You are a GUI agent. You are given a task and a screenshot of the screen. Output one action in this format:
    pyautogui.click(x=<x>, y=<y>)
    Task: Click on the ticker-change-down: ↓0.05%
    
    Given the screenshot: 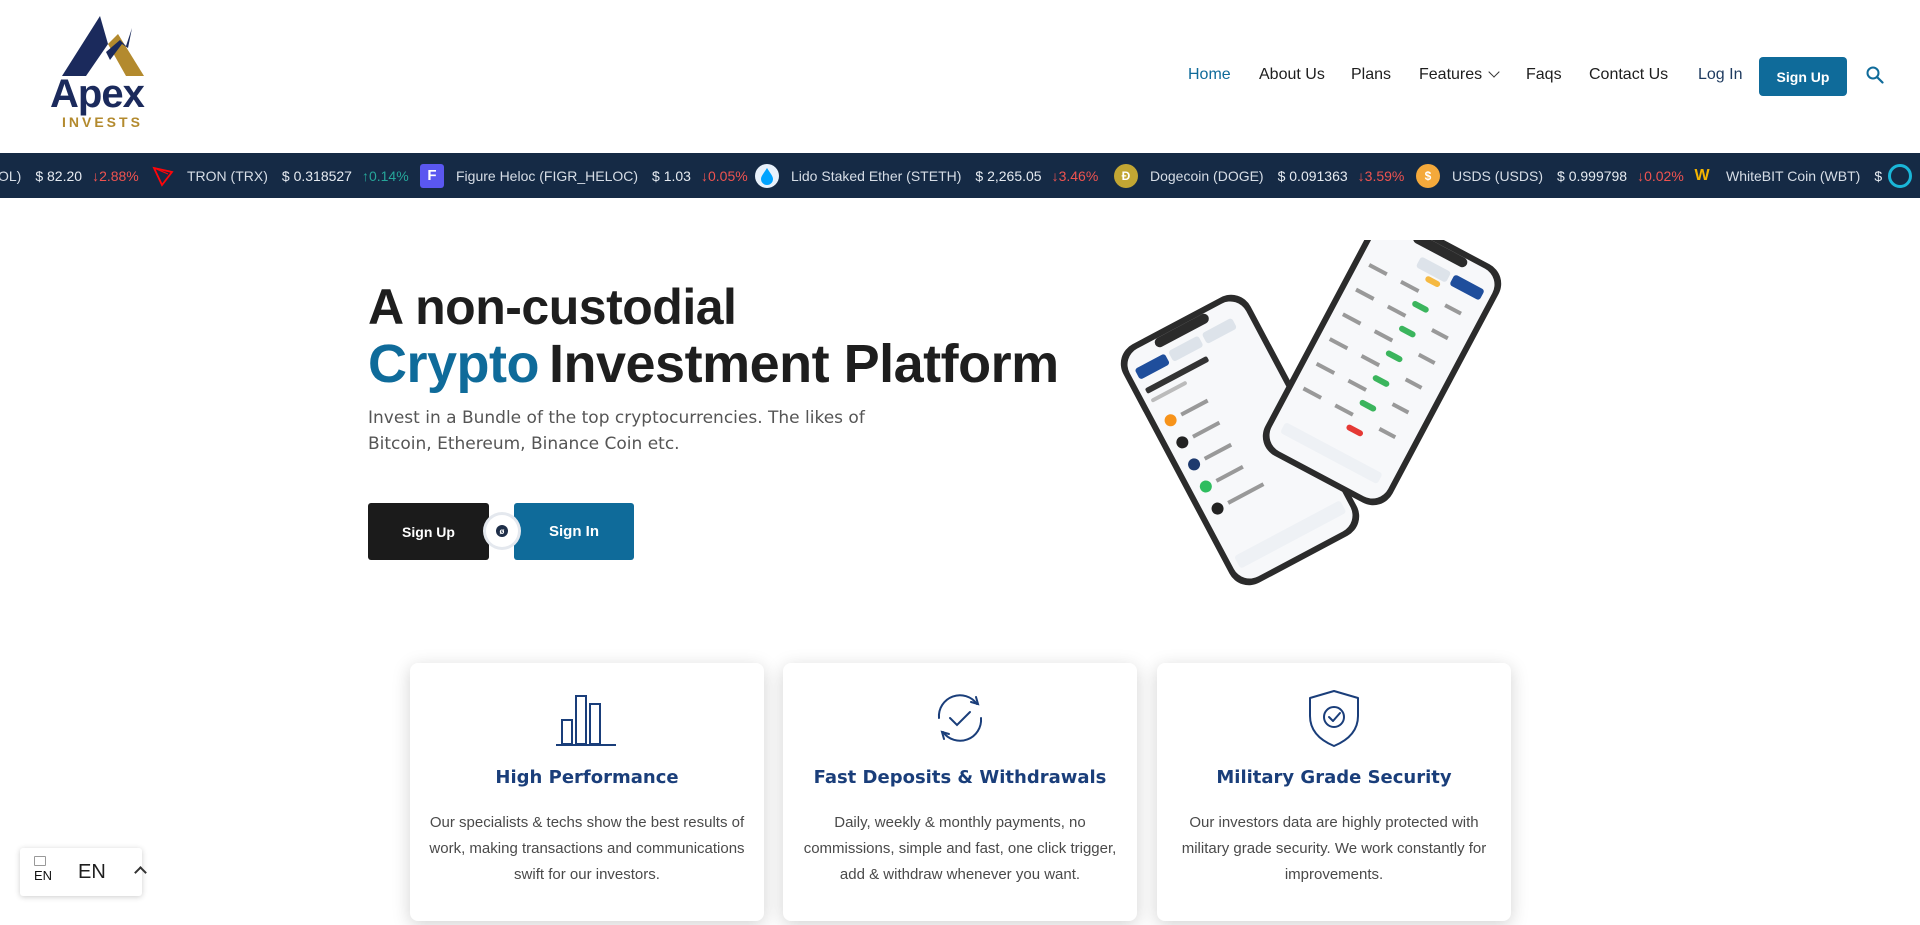 What is the action you would take?
    pyautogui.click(x=724, y=175)
    